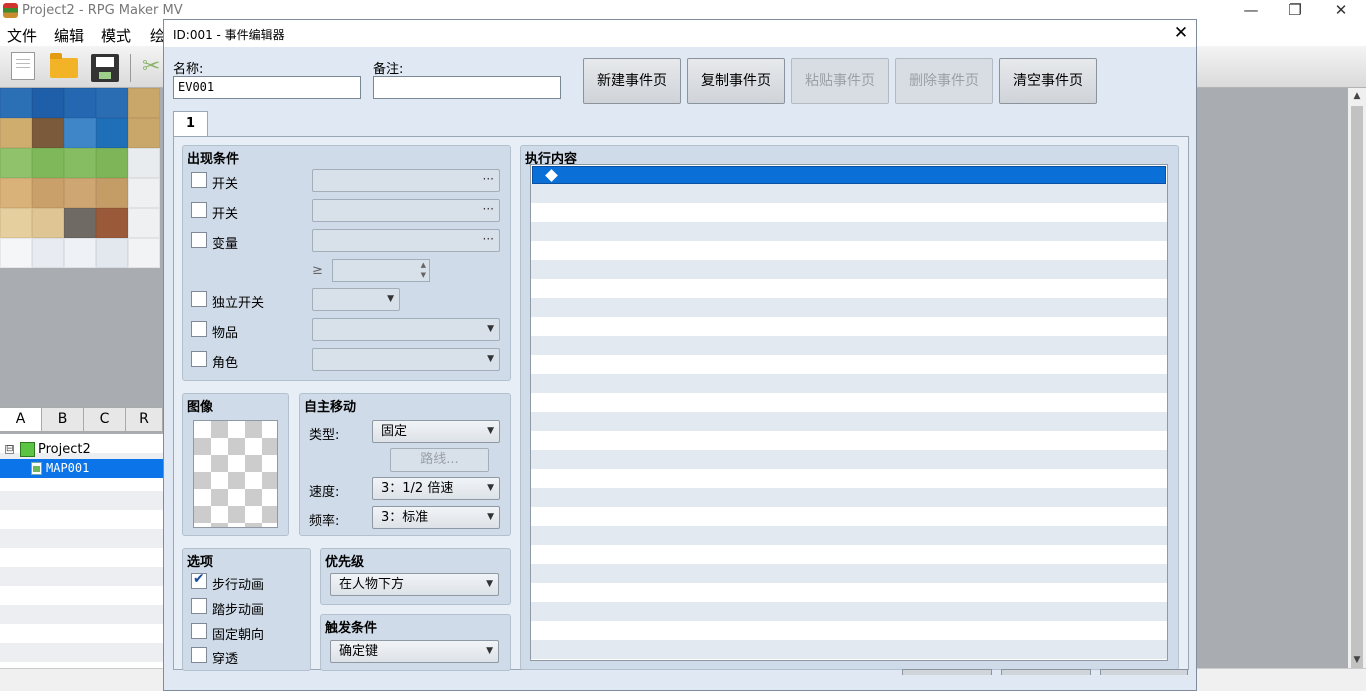 The width and height of the screenshot is (1366, 691). I want to click on variable-value-spinner: ▲ ▼, so click(381, 270).